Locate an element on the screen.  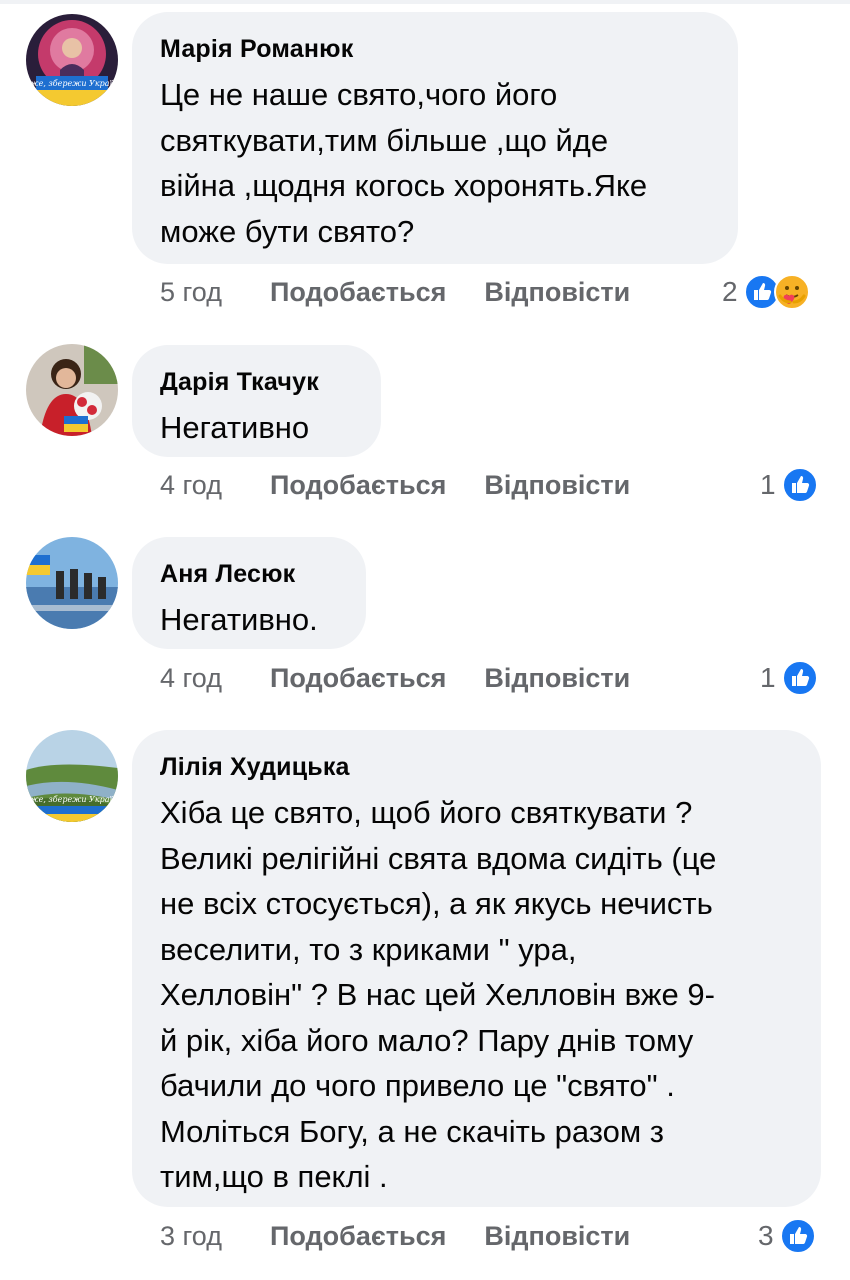
comment-timestamp: 3 год is located at coordinates (215, 1236).